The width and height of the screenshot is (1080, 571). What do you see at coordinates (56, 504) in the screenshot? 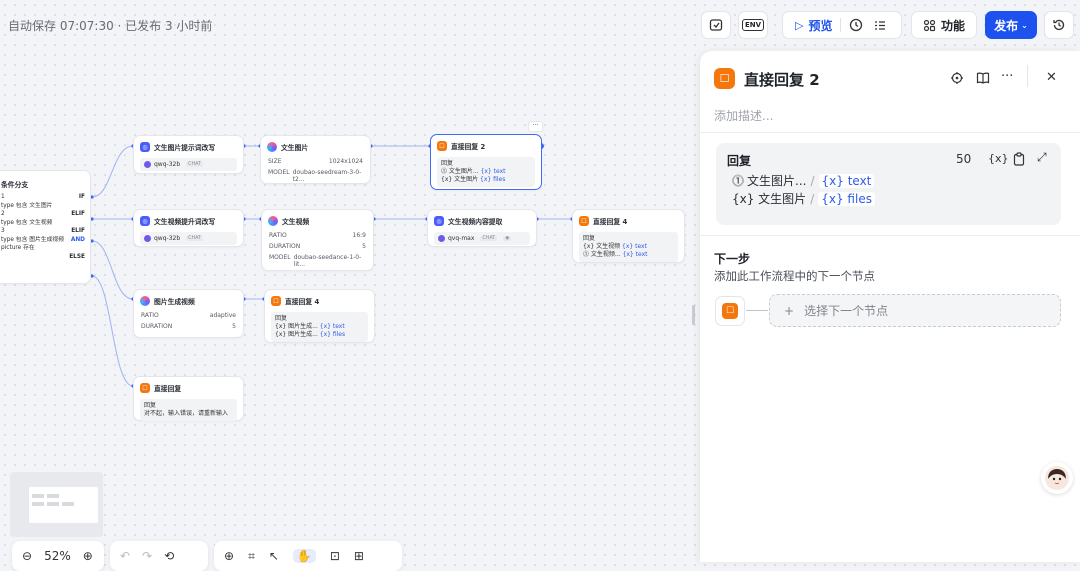
I see `minimap` at bounding box center [56, 504].